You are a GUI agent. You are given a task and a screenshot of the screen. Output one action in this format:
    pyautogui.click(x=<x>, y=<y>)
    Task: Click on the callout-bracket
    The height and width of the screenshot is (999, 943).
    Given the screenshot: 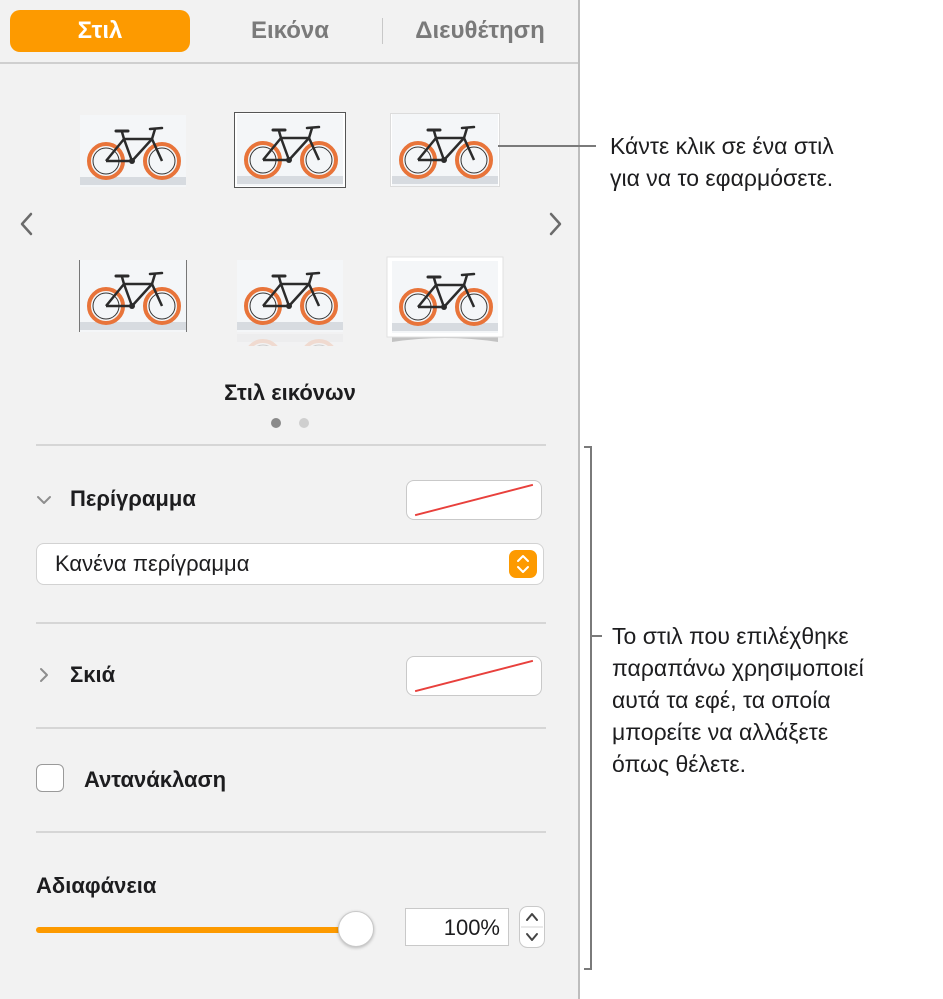 What is the action you would take?
    pyautogui.click(x=591, y=708)
    